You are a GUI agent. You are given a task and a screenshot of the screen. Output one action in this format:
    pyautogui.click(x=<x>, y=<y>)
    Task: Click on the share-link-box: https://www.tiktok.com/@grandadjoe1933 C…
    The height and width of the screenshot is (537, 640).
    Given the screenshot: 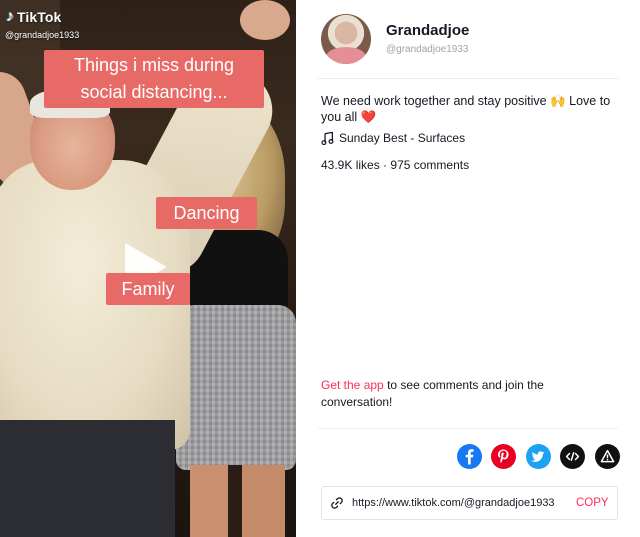 What is the action you would take?
    pyautogui.click(x=469, y=503)
    